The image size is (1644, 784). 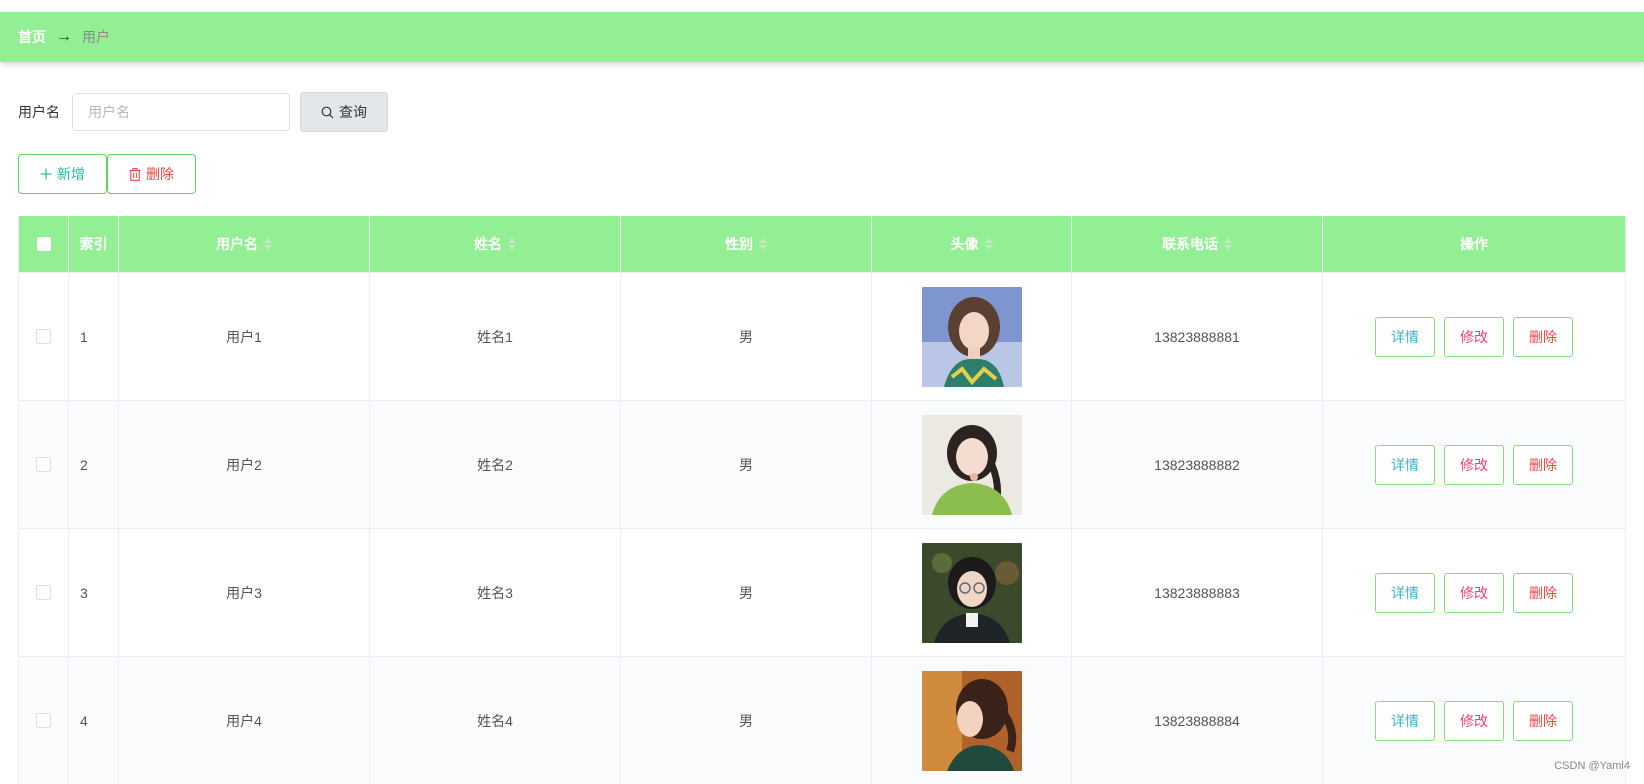 I want to click on phone-cell: 13823888882, so click(x=1197, y=464).